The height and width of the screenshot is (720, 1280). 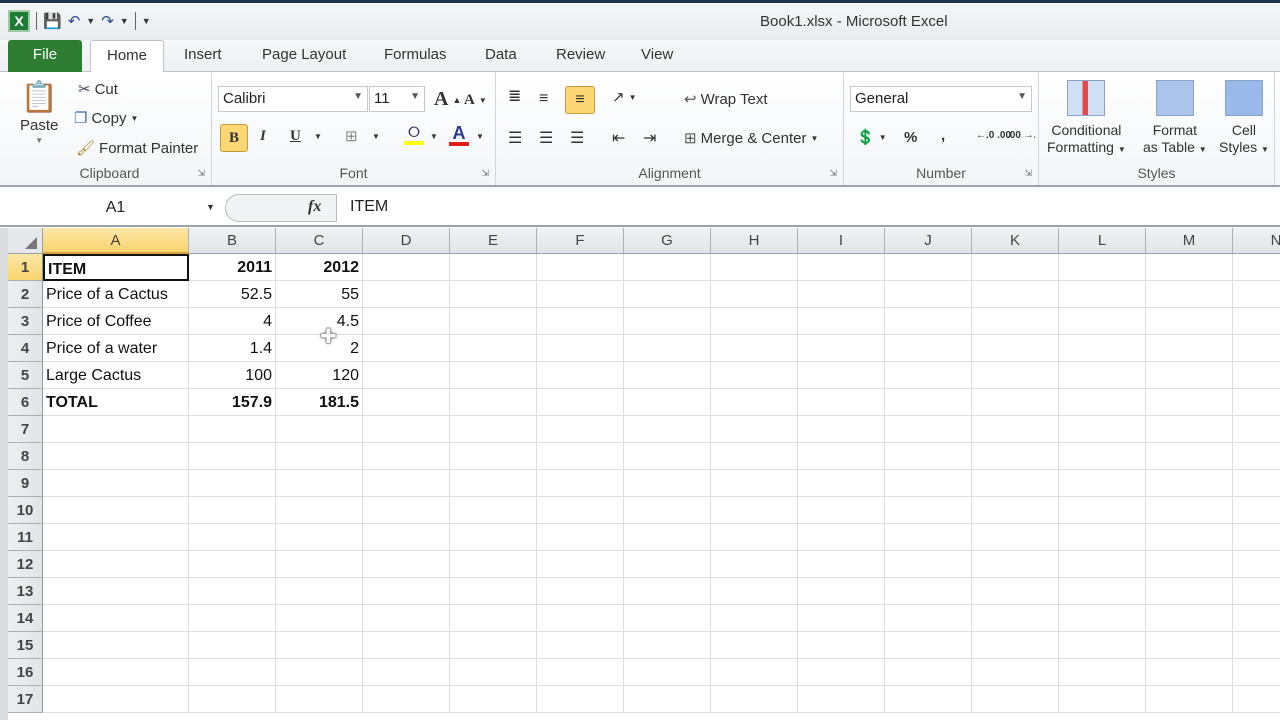 What do you see at coordinates (493, 618) in the screenshot?
I see `cell-e14` at bounding box center [493, 618].